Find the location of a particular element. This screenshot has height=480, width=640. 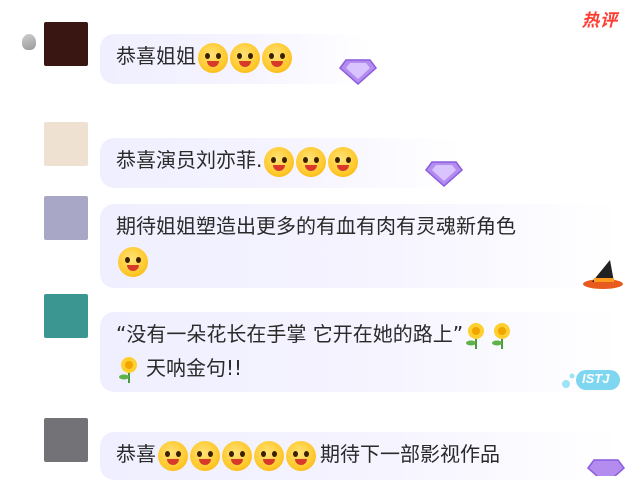

comment-text: 恭喜演员刘亦菲. is located at coordinates (189, 160).